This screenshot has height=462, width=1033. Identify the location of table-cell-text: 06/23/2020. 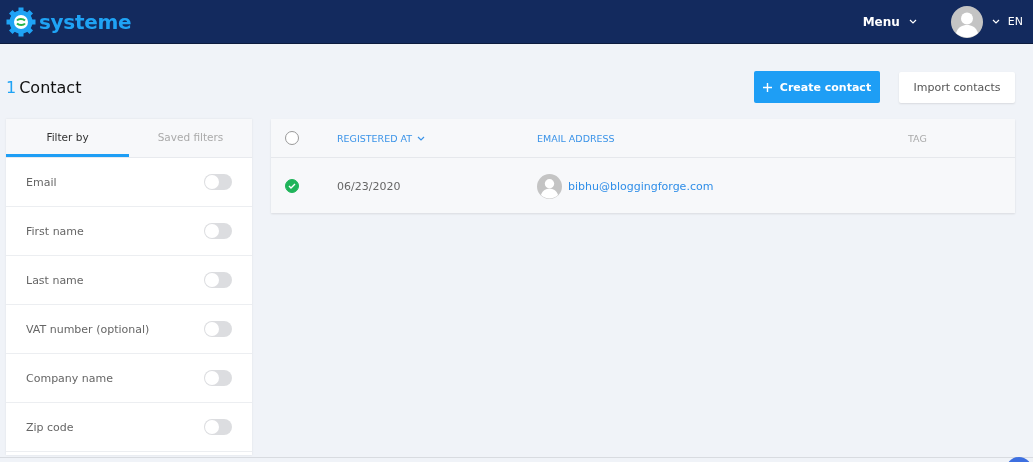
(369, 186).